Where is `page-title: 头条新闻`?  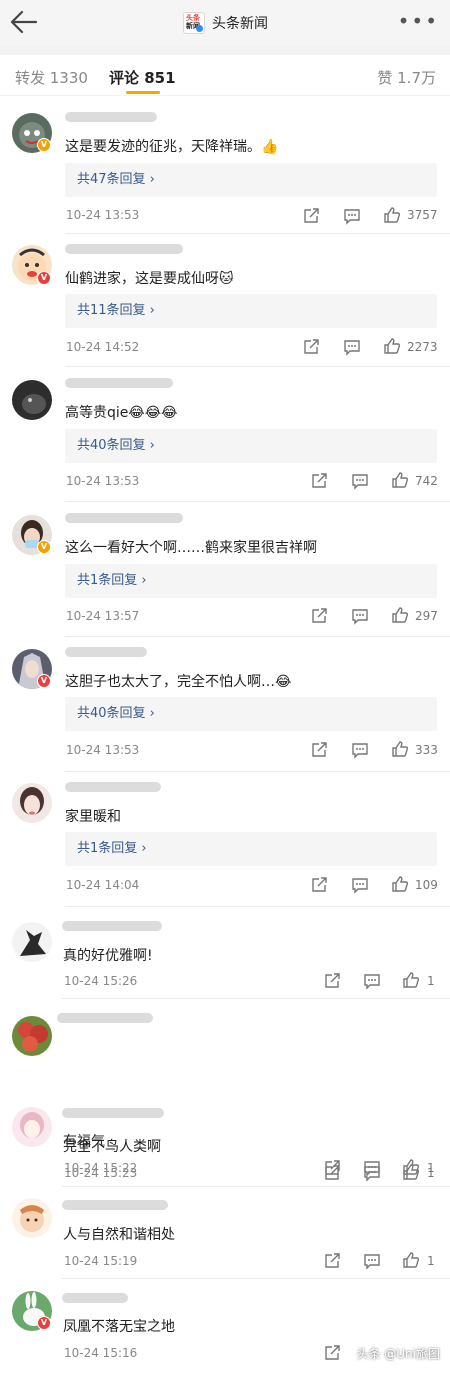 page-title: 头条新闻 is located at coordinates (240, 24).